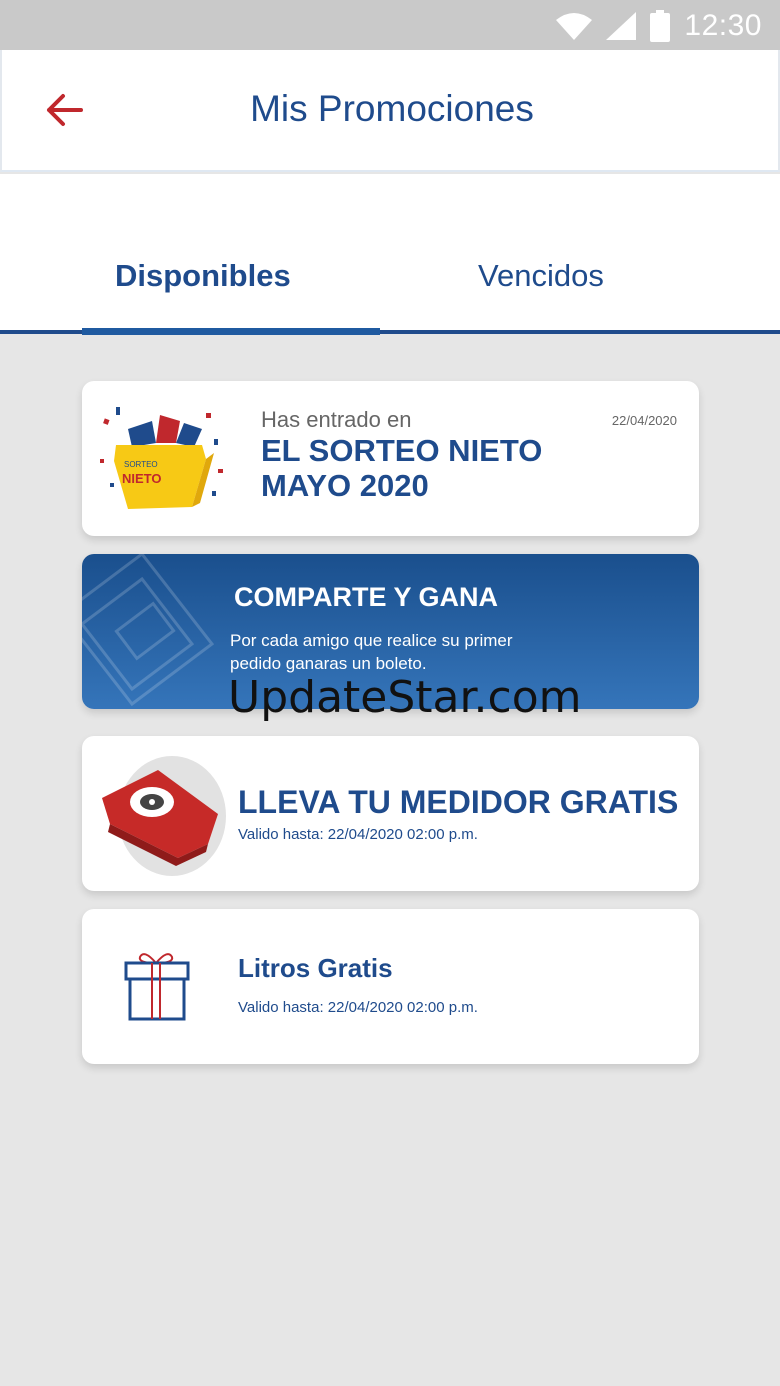 The image size is (780, 1386). Describe the element at coordinates (390, 254) in the screenshot. I see `tab-bar: Disponibles Vencidos` at that location.